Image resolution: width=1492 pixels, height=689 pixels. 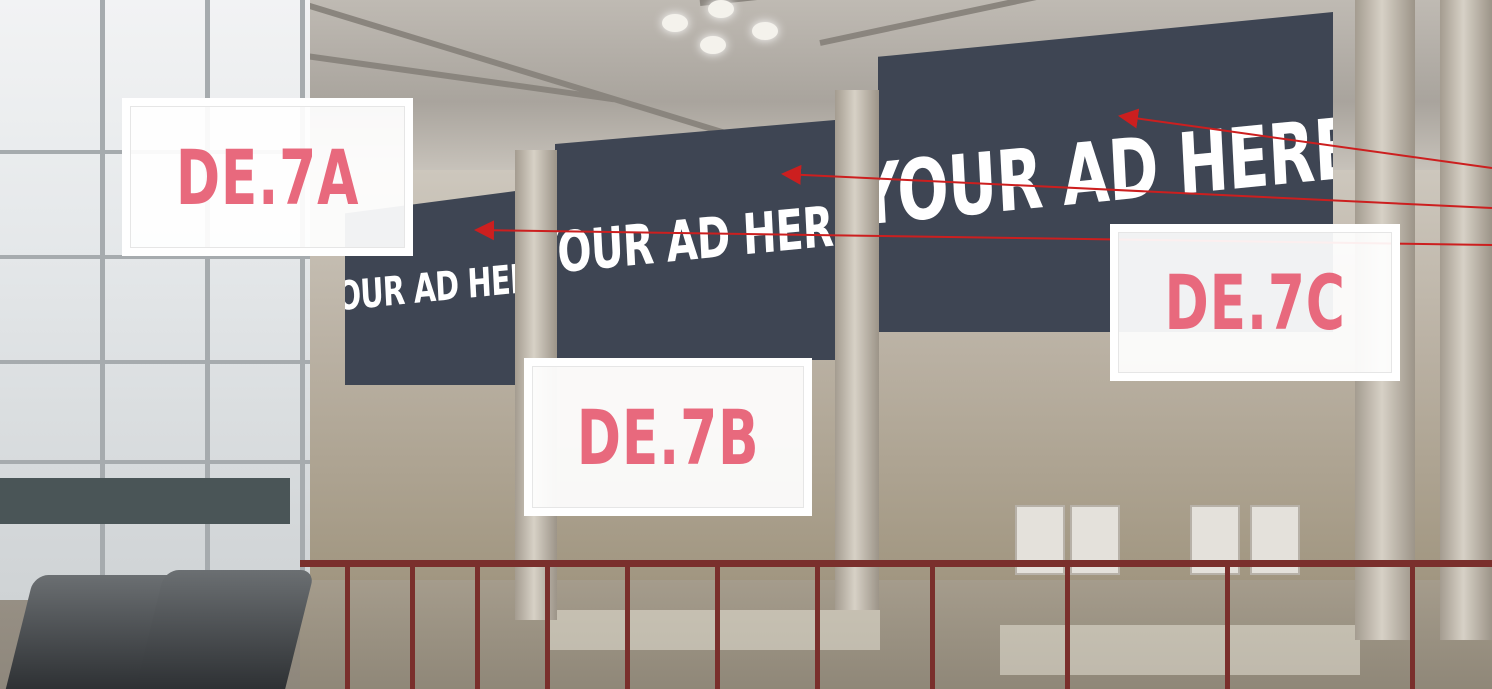 I want to click on label-box-a: DE.7A, so click(x=267, y=177).